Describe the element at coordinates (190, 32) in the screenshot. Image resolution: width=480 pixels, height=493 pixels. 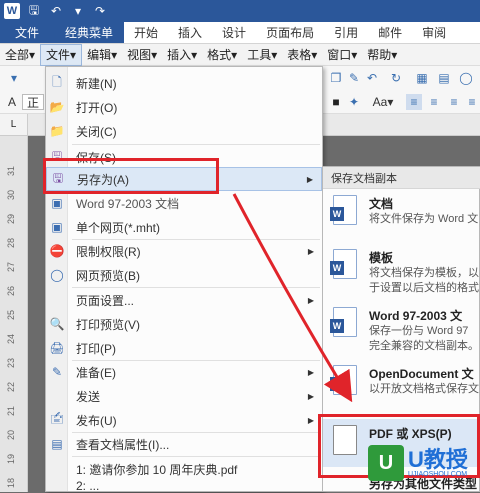
I see `tab-insert: 插入` at that location.